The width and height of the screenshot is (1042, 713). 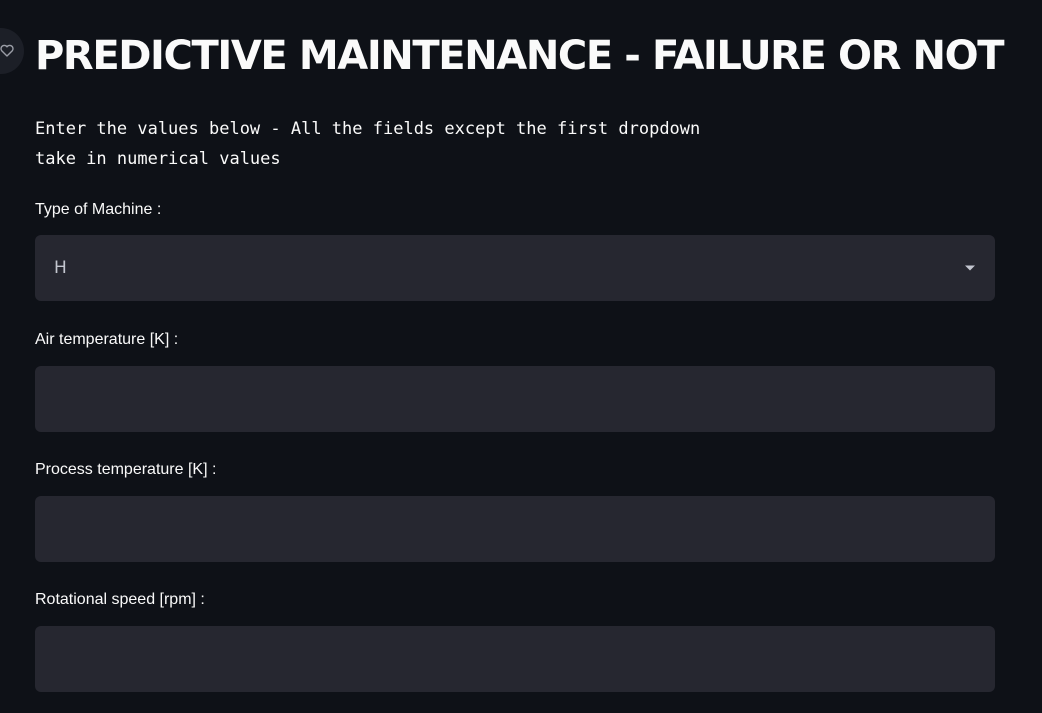 I want to click on rotational-speed-field-box, so click(x=515, y=659).